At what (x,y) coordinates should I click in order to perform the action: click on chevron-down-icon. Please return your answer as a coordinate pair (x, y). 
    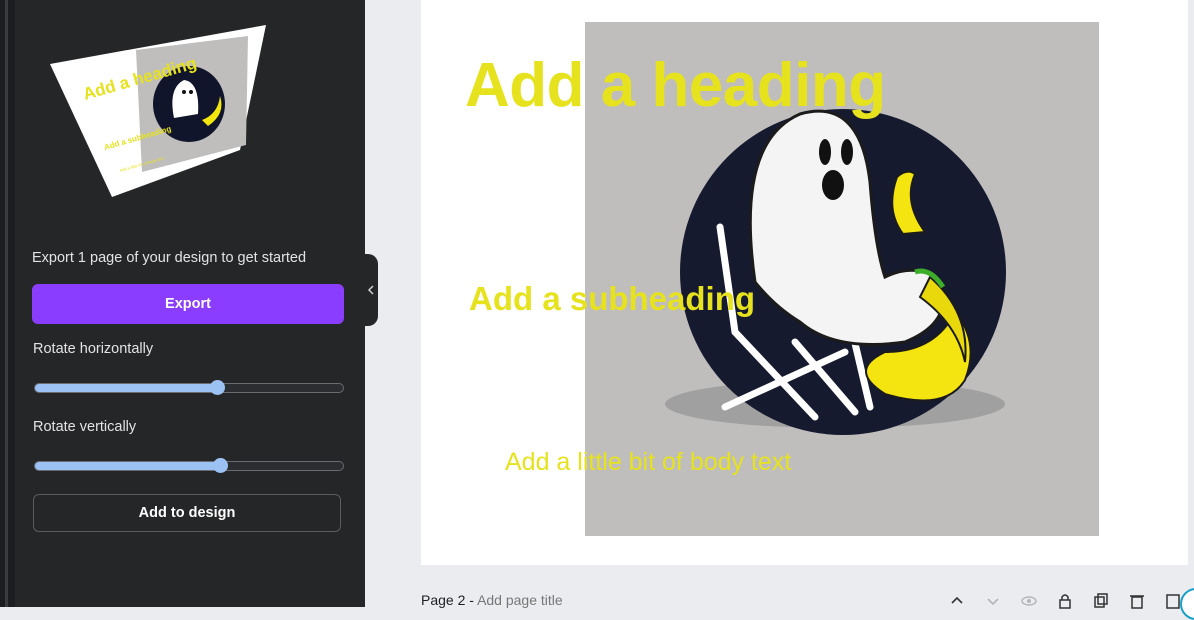
    Looking at the image, I should click on (993, 601).